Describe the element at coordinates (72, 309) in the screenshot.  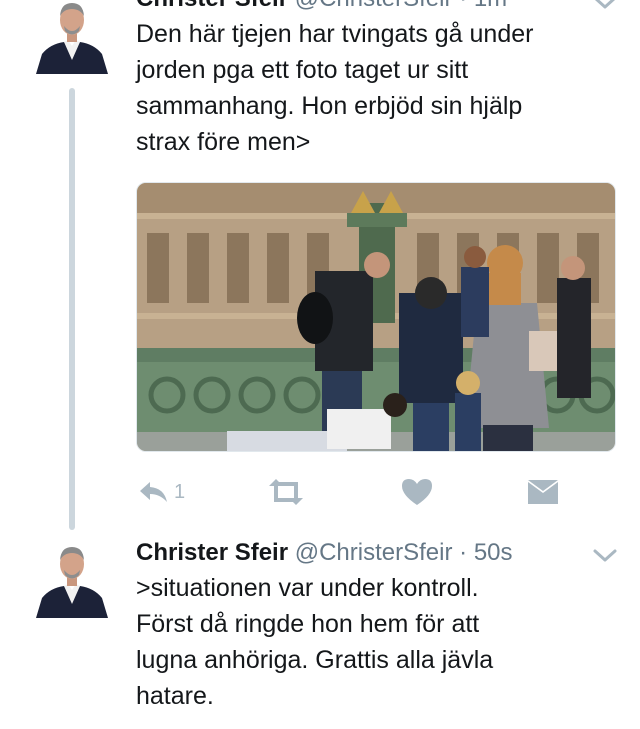
I see `thread-connector-line` at that location.